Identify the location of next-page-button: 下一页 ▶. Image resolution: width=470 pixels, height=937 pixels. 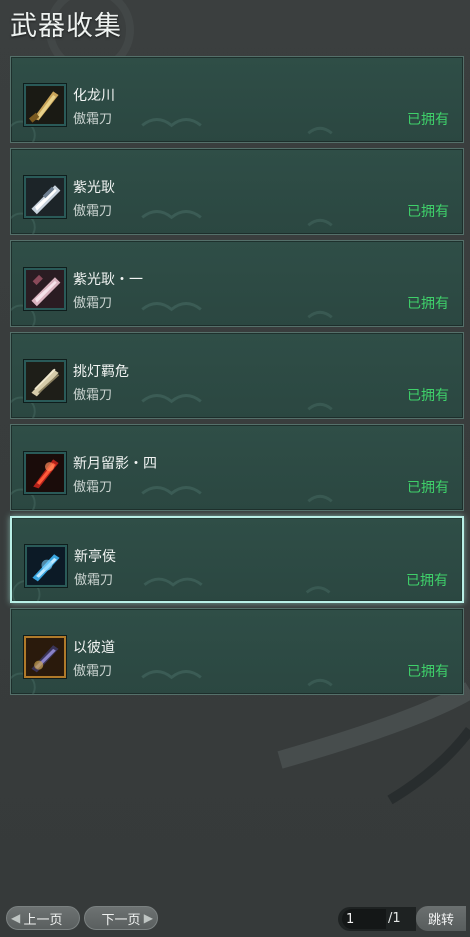
(121, 918).